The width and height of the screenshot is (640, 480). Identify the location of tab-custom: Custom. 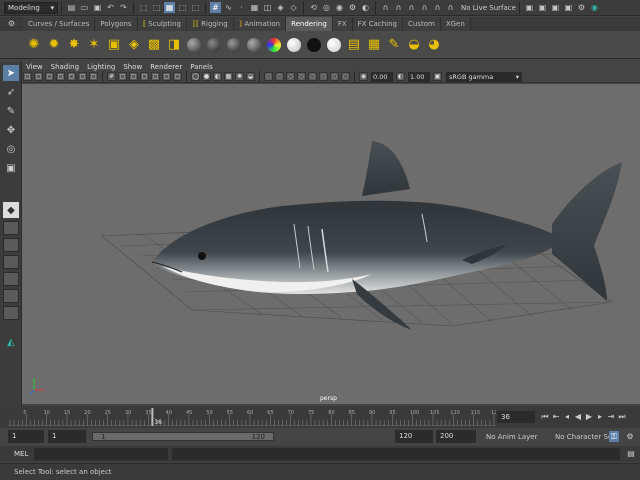
(421, 24).